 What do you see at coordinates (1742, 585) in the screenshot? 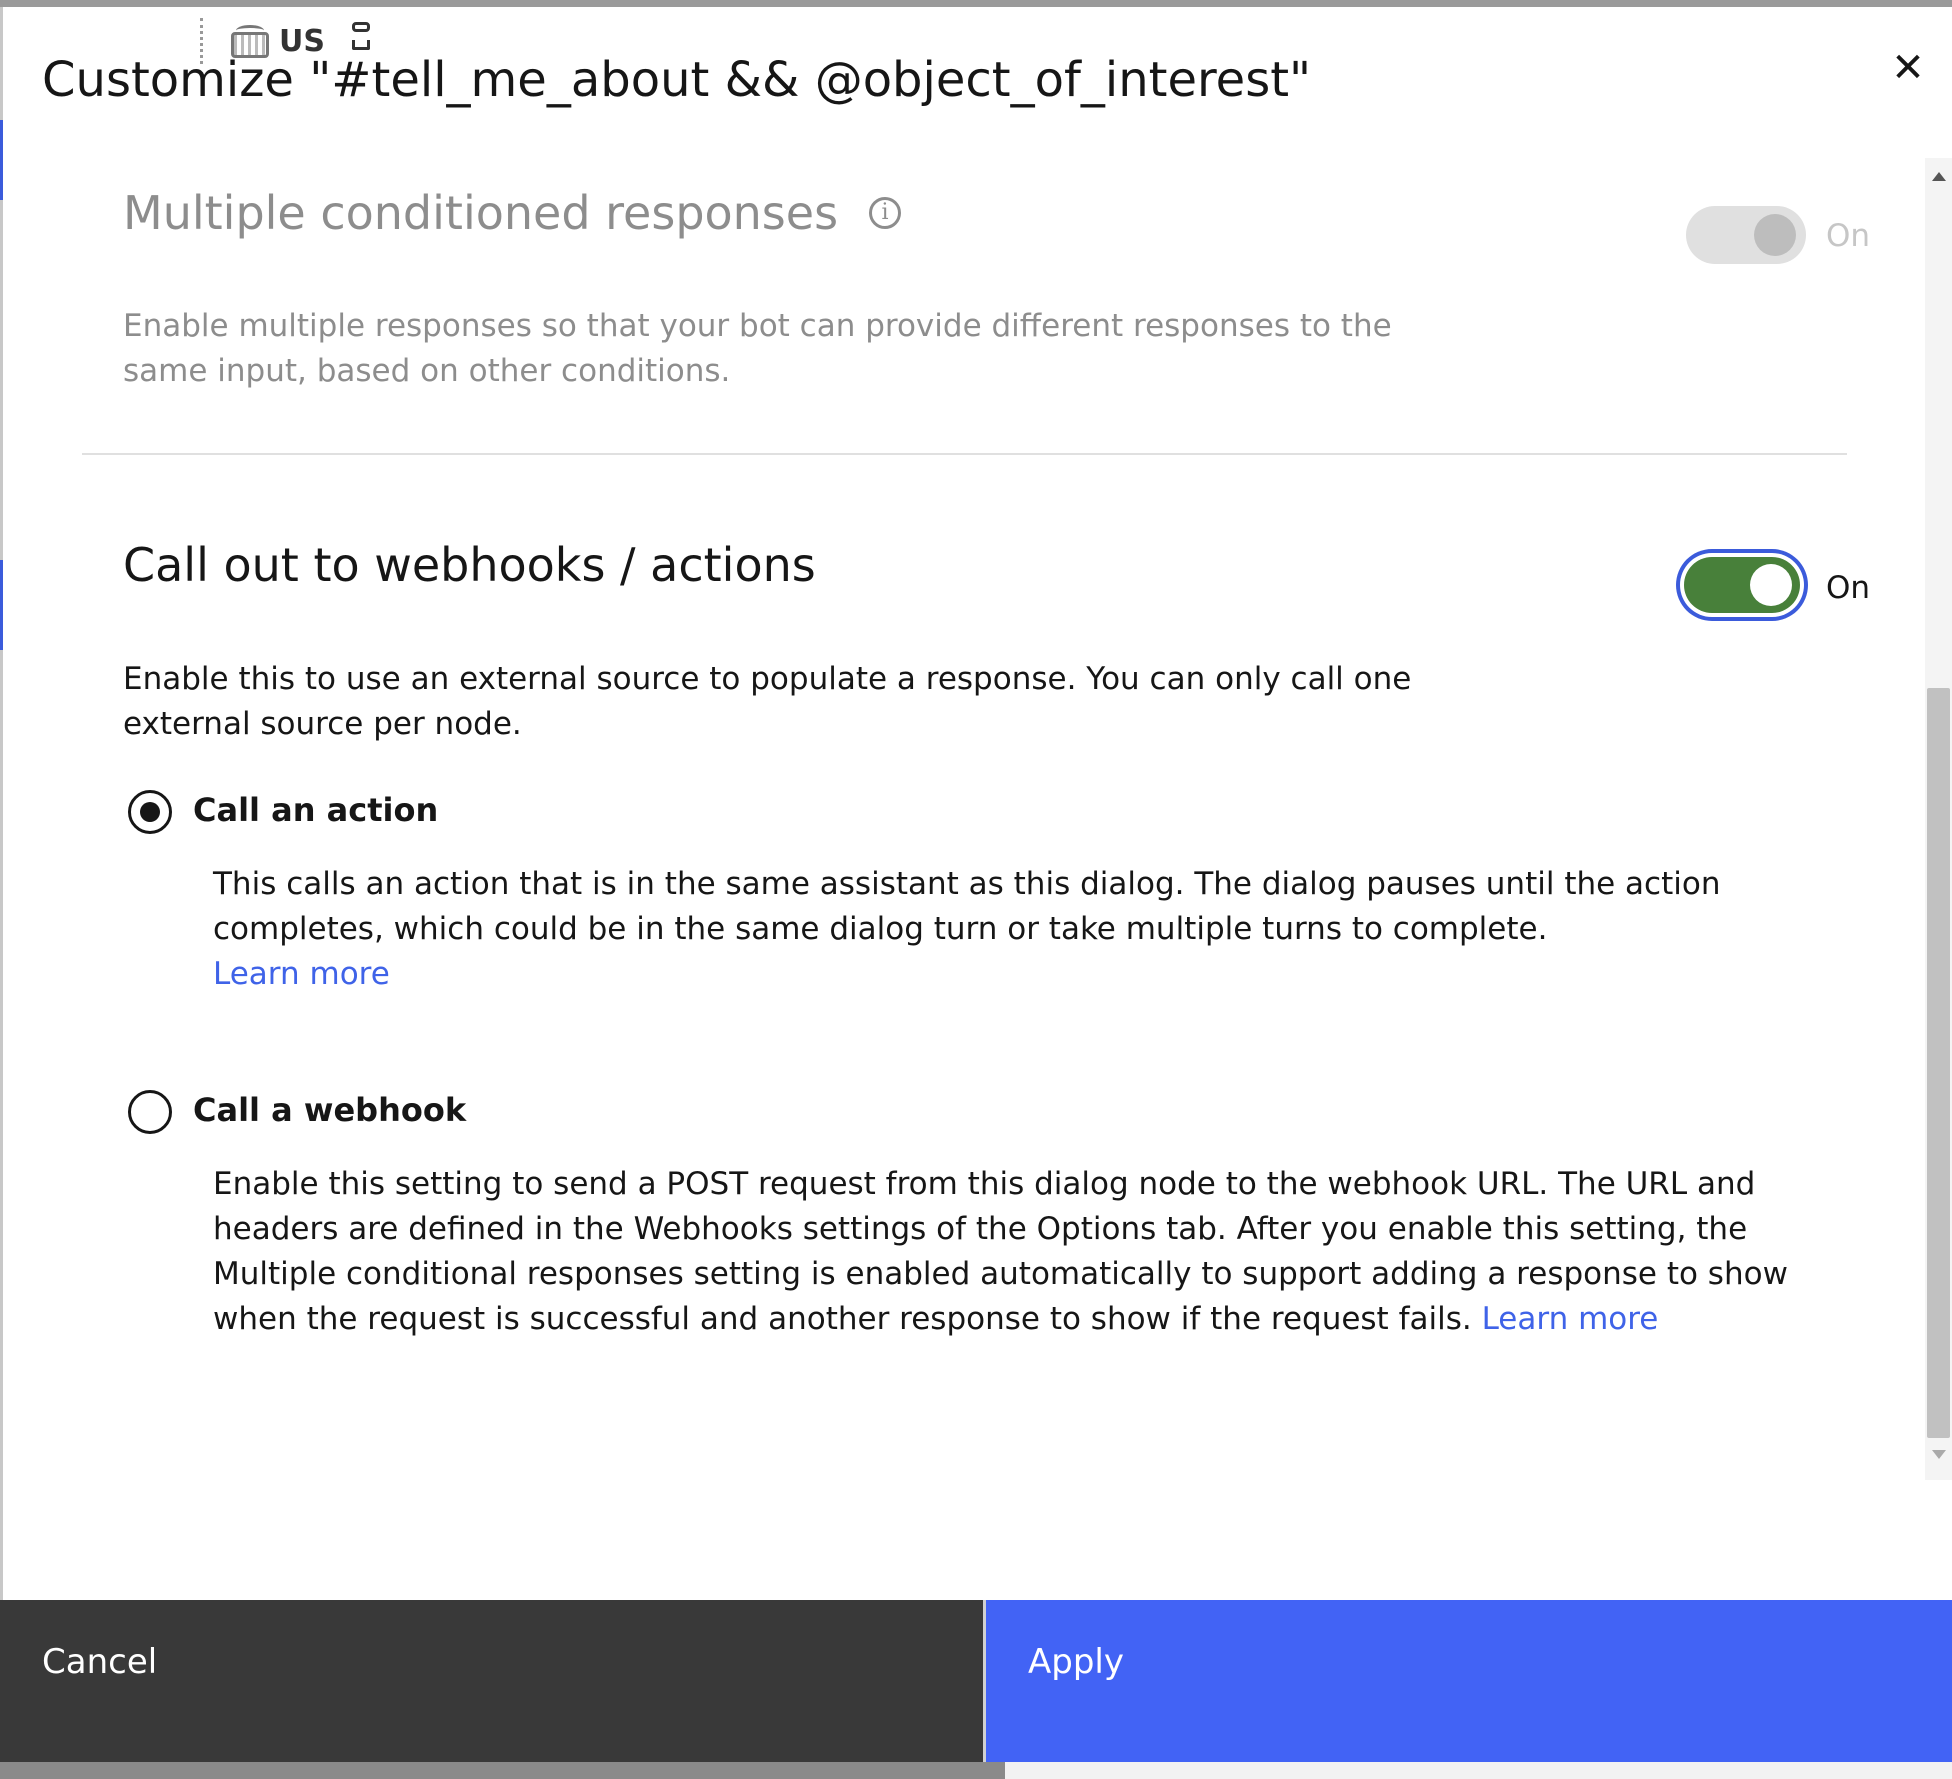
I see `webhooks-toggle` at bounding box center [1742, 585].